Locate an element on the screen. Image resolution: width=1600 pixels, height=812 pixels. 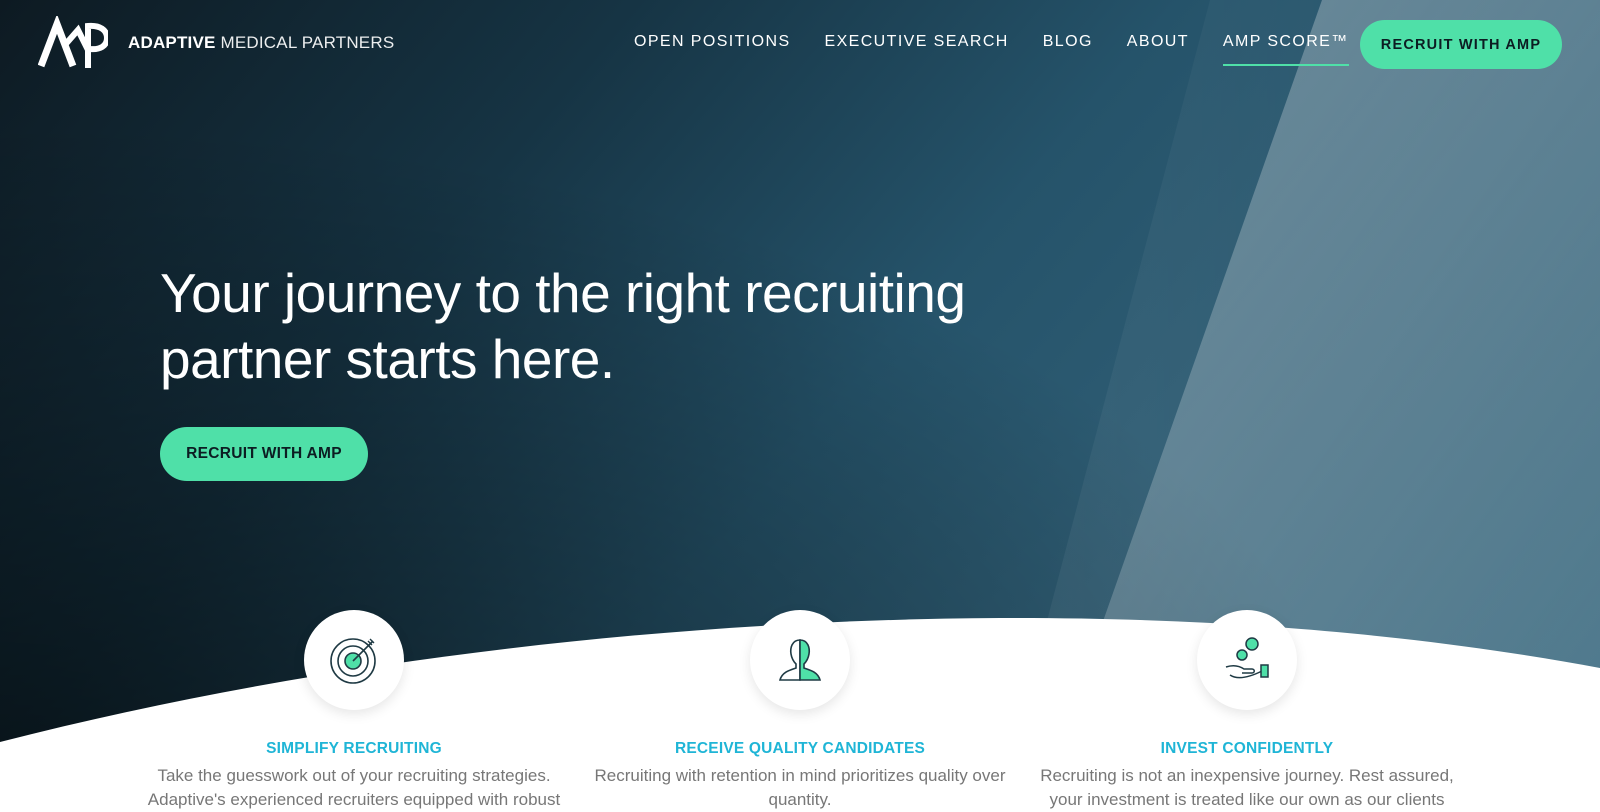
feature-title: SIMPLIFY RECRUITING is located at coordinates (354, 748).